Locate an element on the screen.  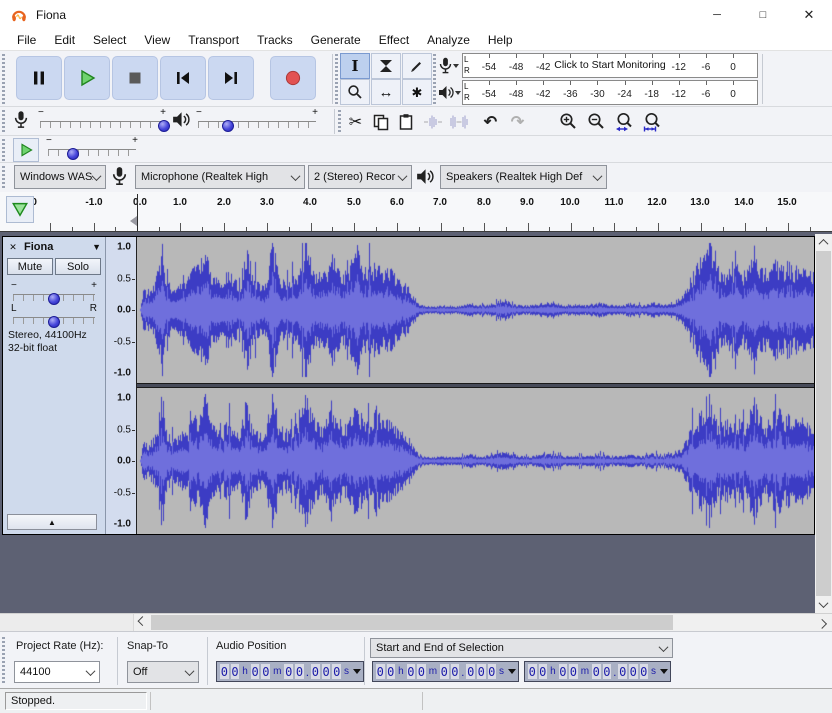
play-button is located at coordinates (87, 78).